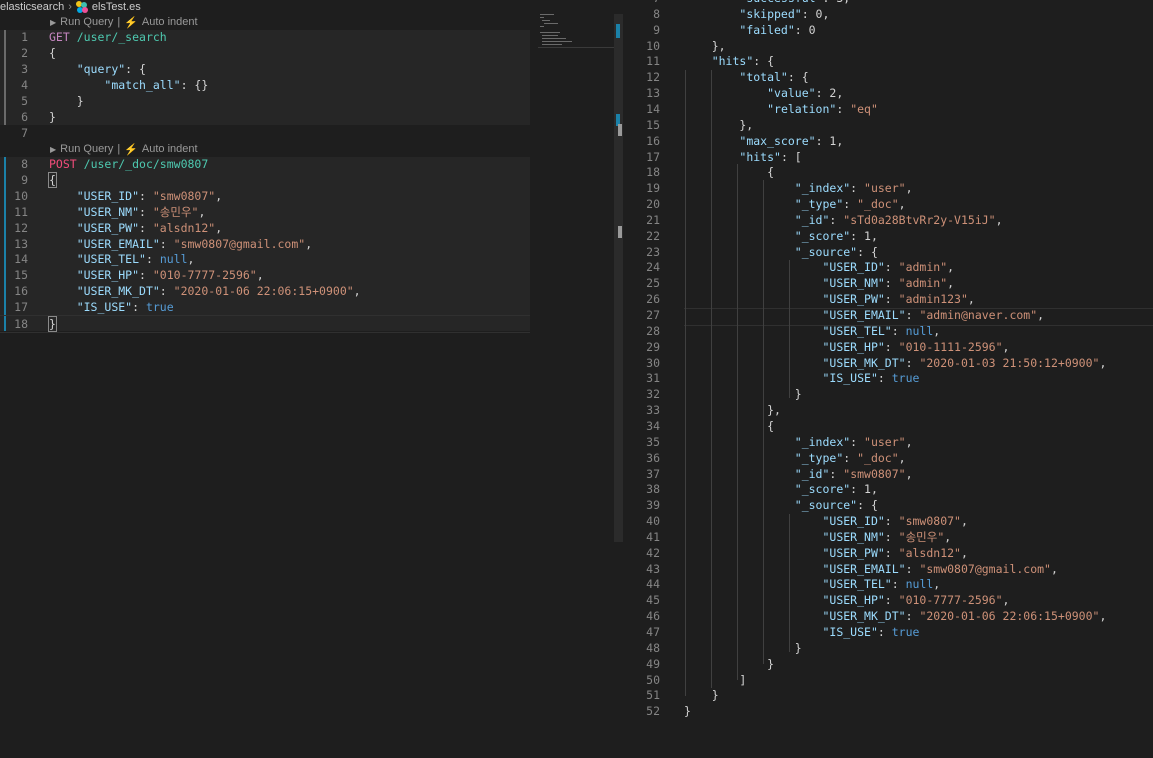 This screenshot has width=1153, height=758. Describe the element at coordinates (887, 475) in the screenshot. I see `code-line: 37 "_id": "smw0807",` at that location.